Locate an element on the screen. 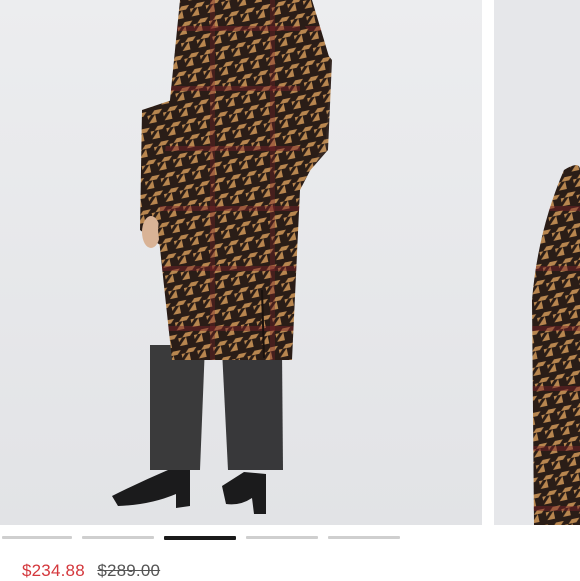 The height and width of the screenshot is (581, 580). carousel-indicator-active is located at coordinates (200, 537).